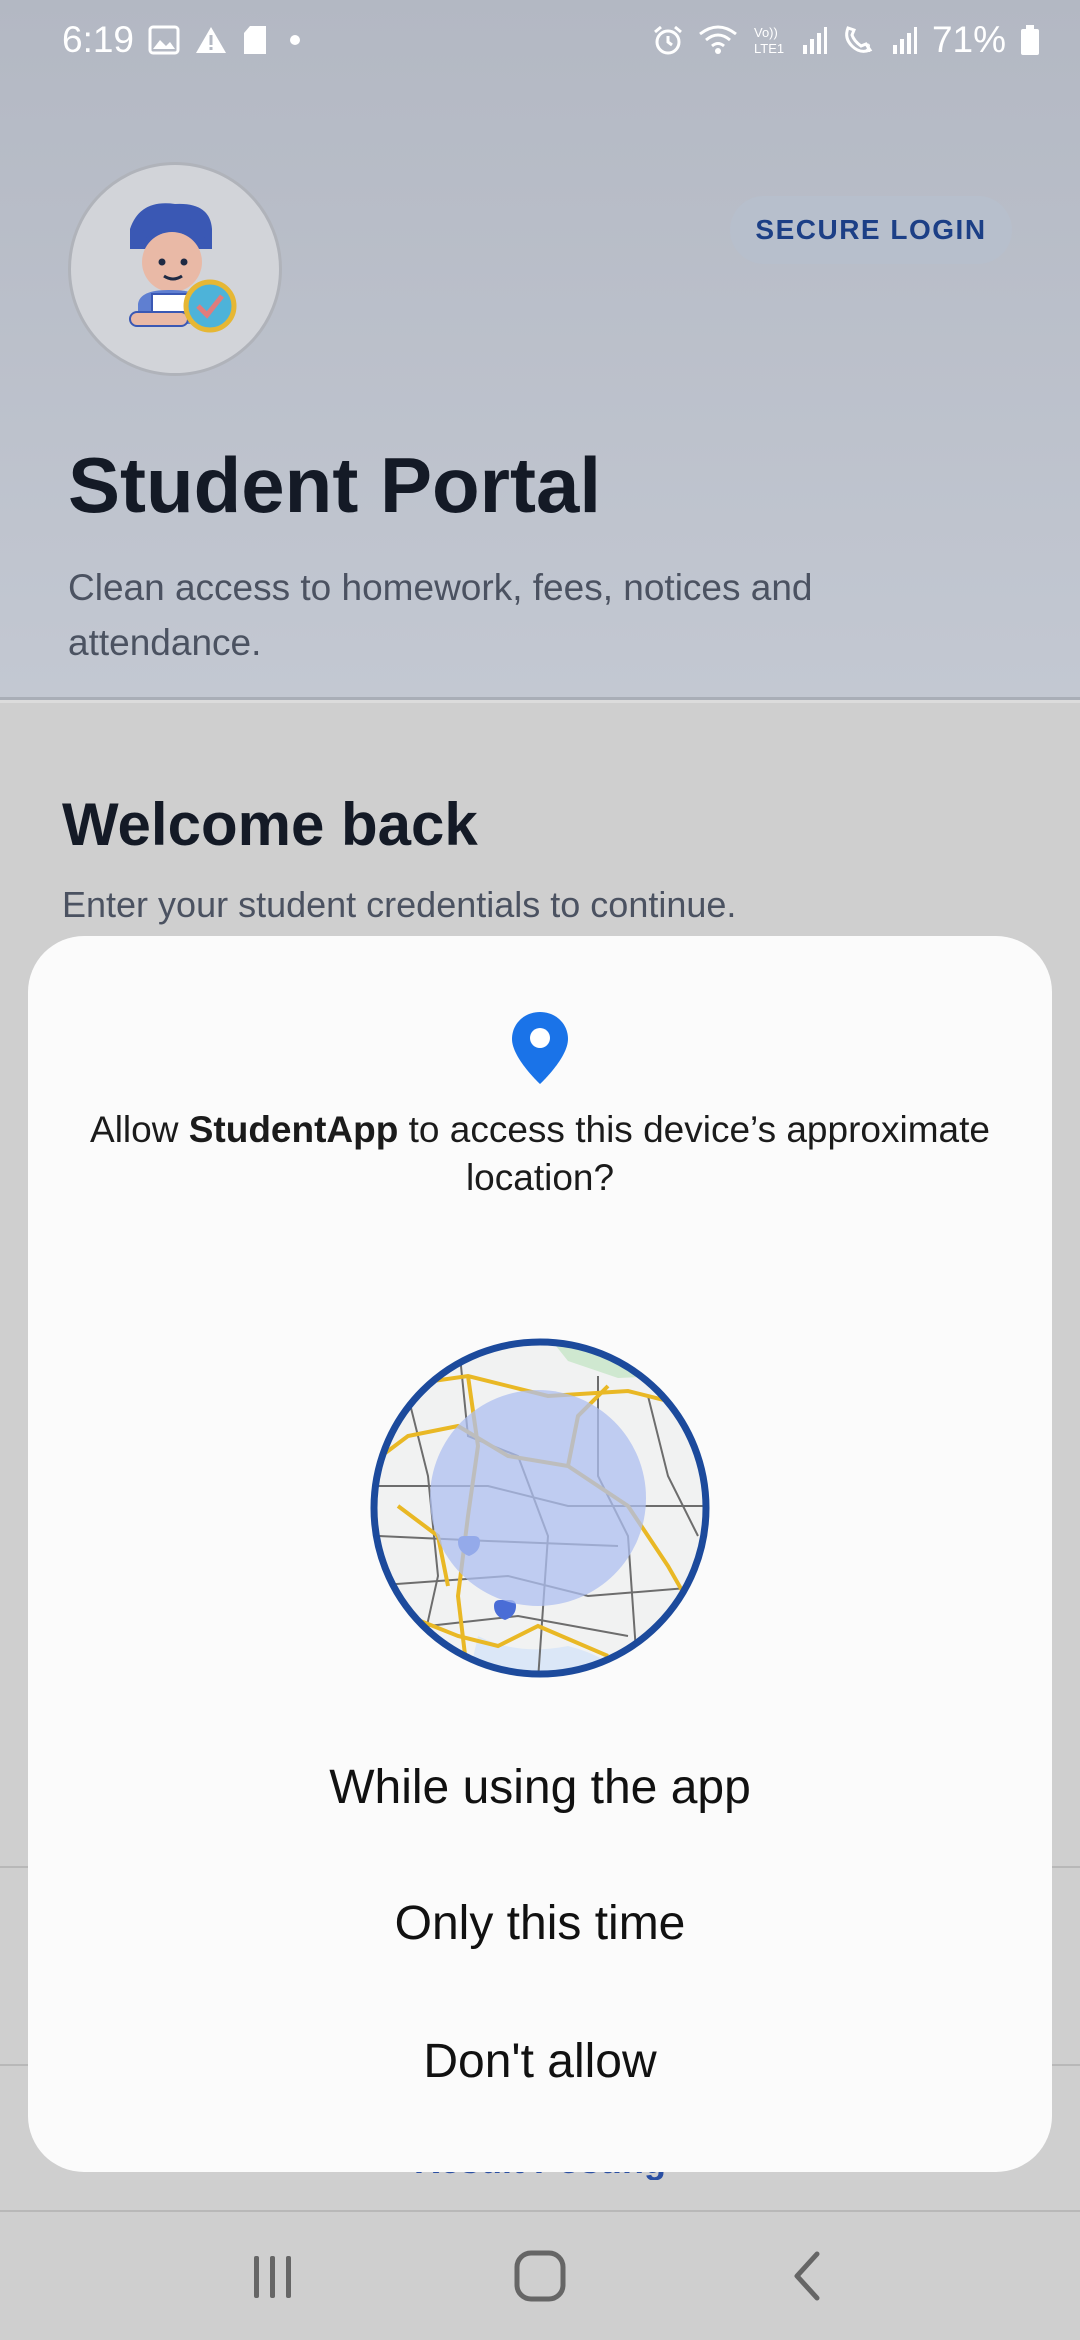 The height and width of the screenshot is (2340, 1080). Describe the element at coordinates (98, 39) in the screenshot. I see `status-time: 6:19` at that location.